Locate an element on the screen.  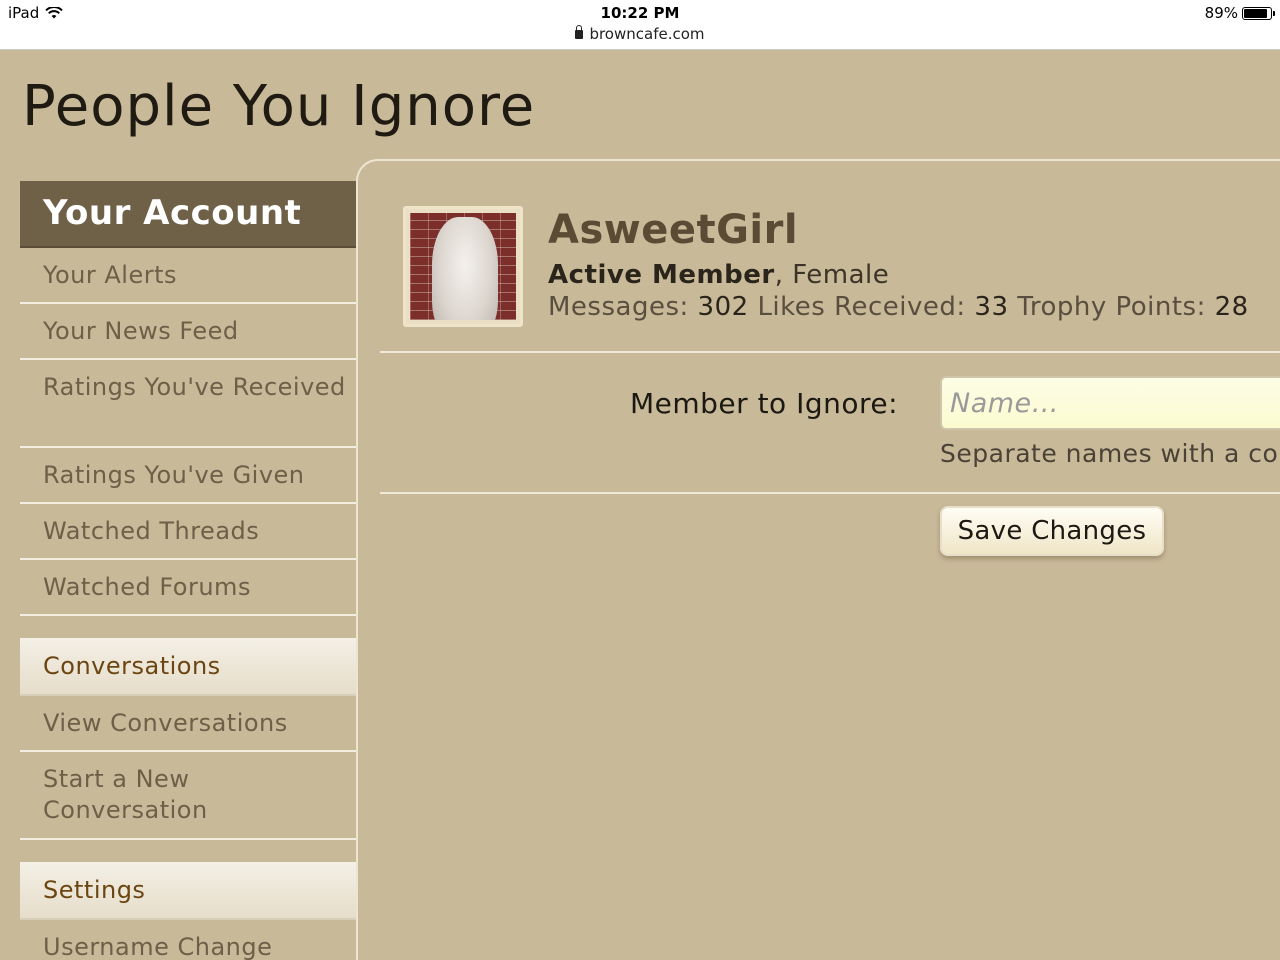
battery-icon is located at coordinates (1258, 13).